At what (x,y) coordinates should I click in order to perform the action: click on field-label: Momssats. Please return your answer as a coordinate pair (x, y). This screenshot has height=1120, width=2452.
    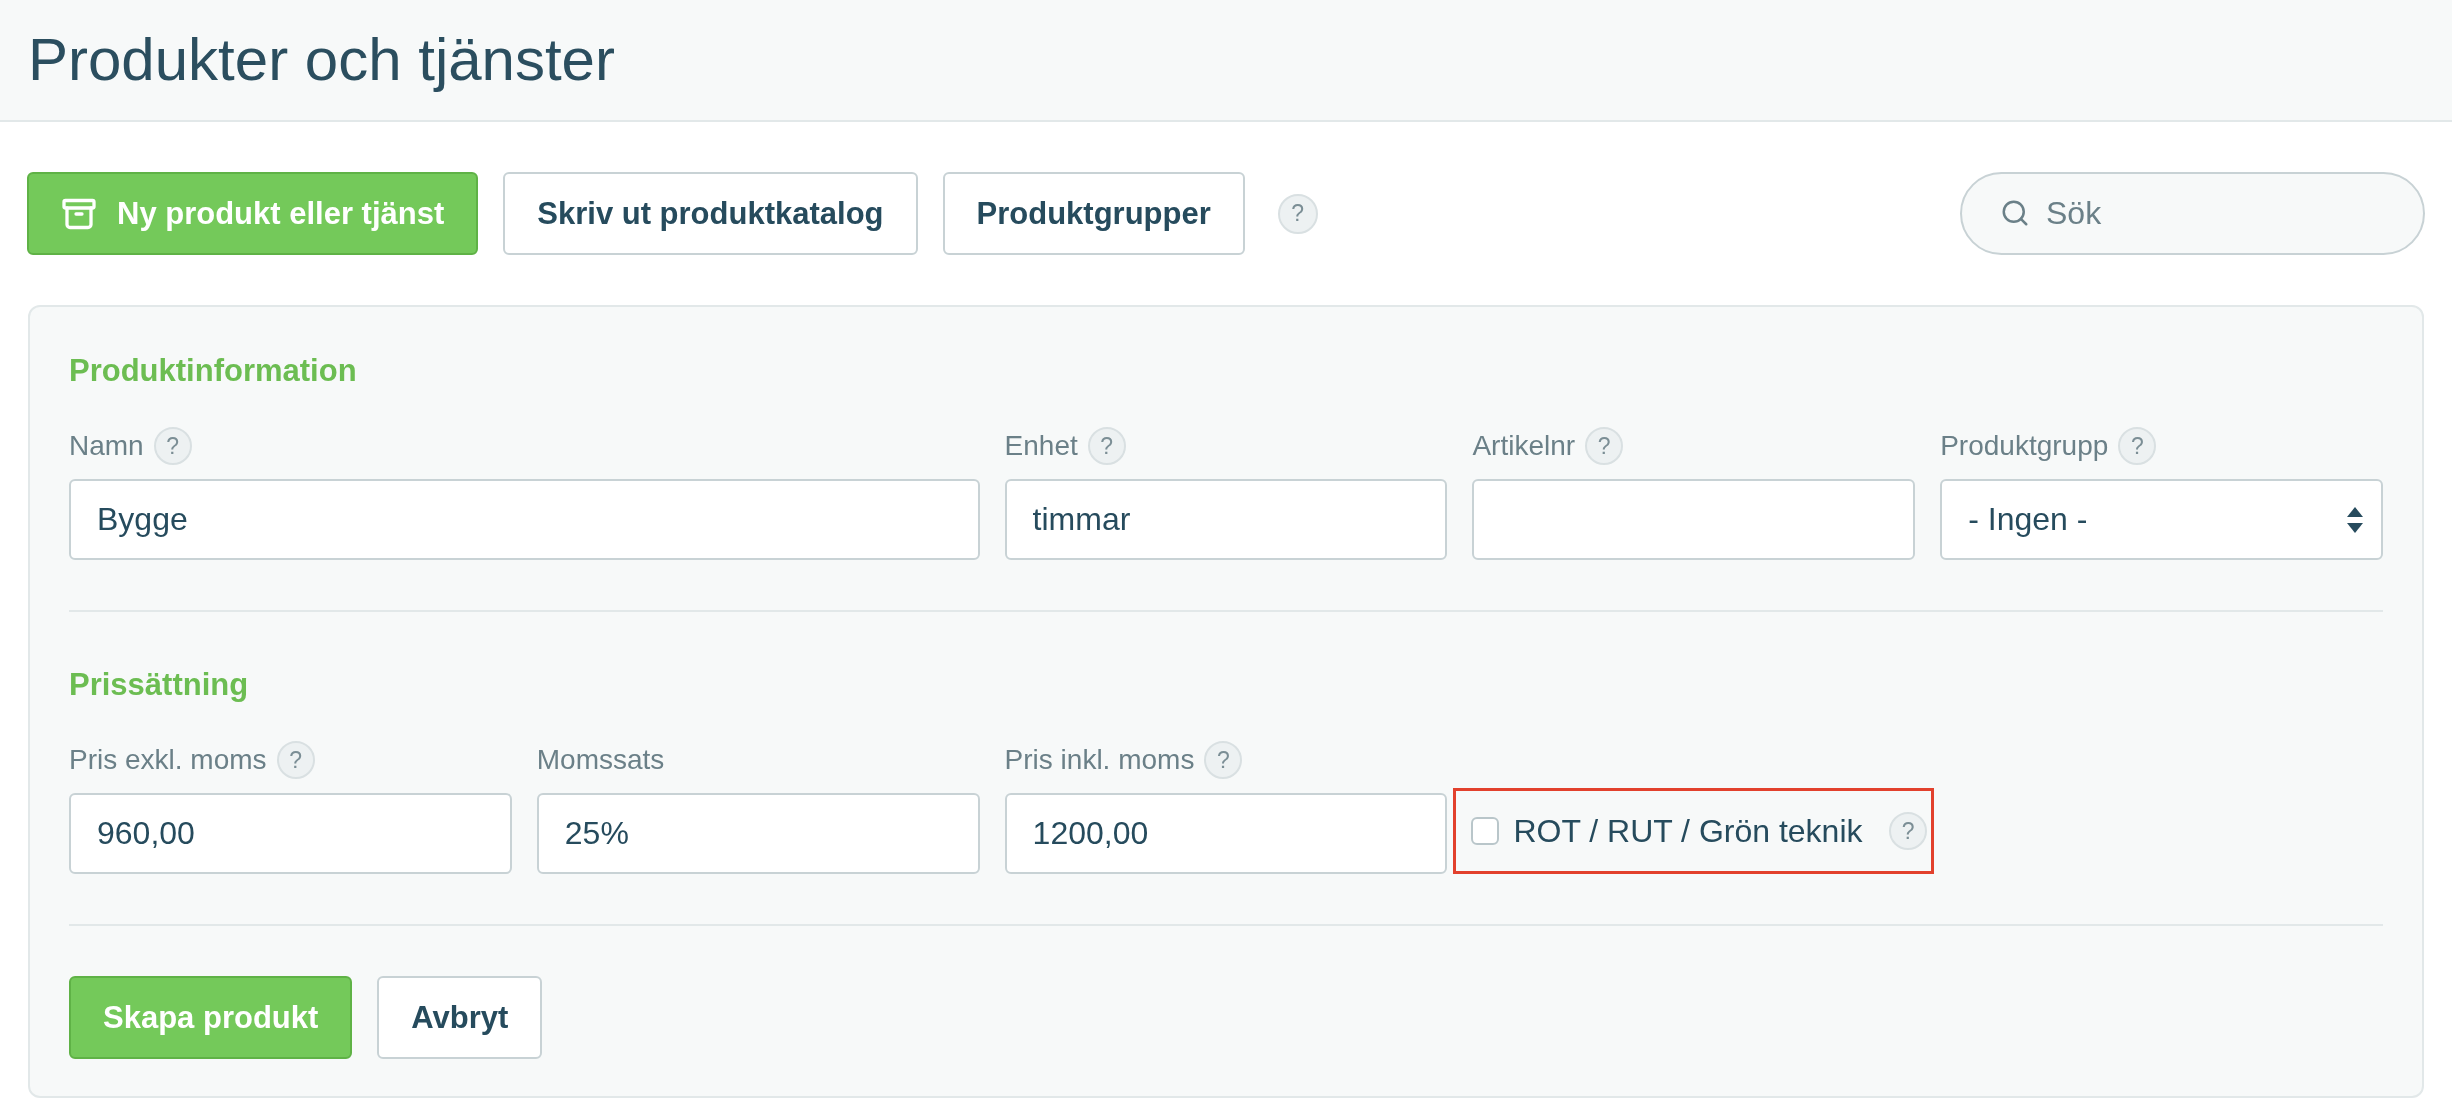
    Looking at the image, I should click on (600, 760).